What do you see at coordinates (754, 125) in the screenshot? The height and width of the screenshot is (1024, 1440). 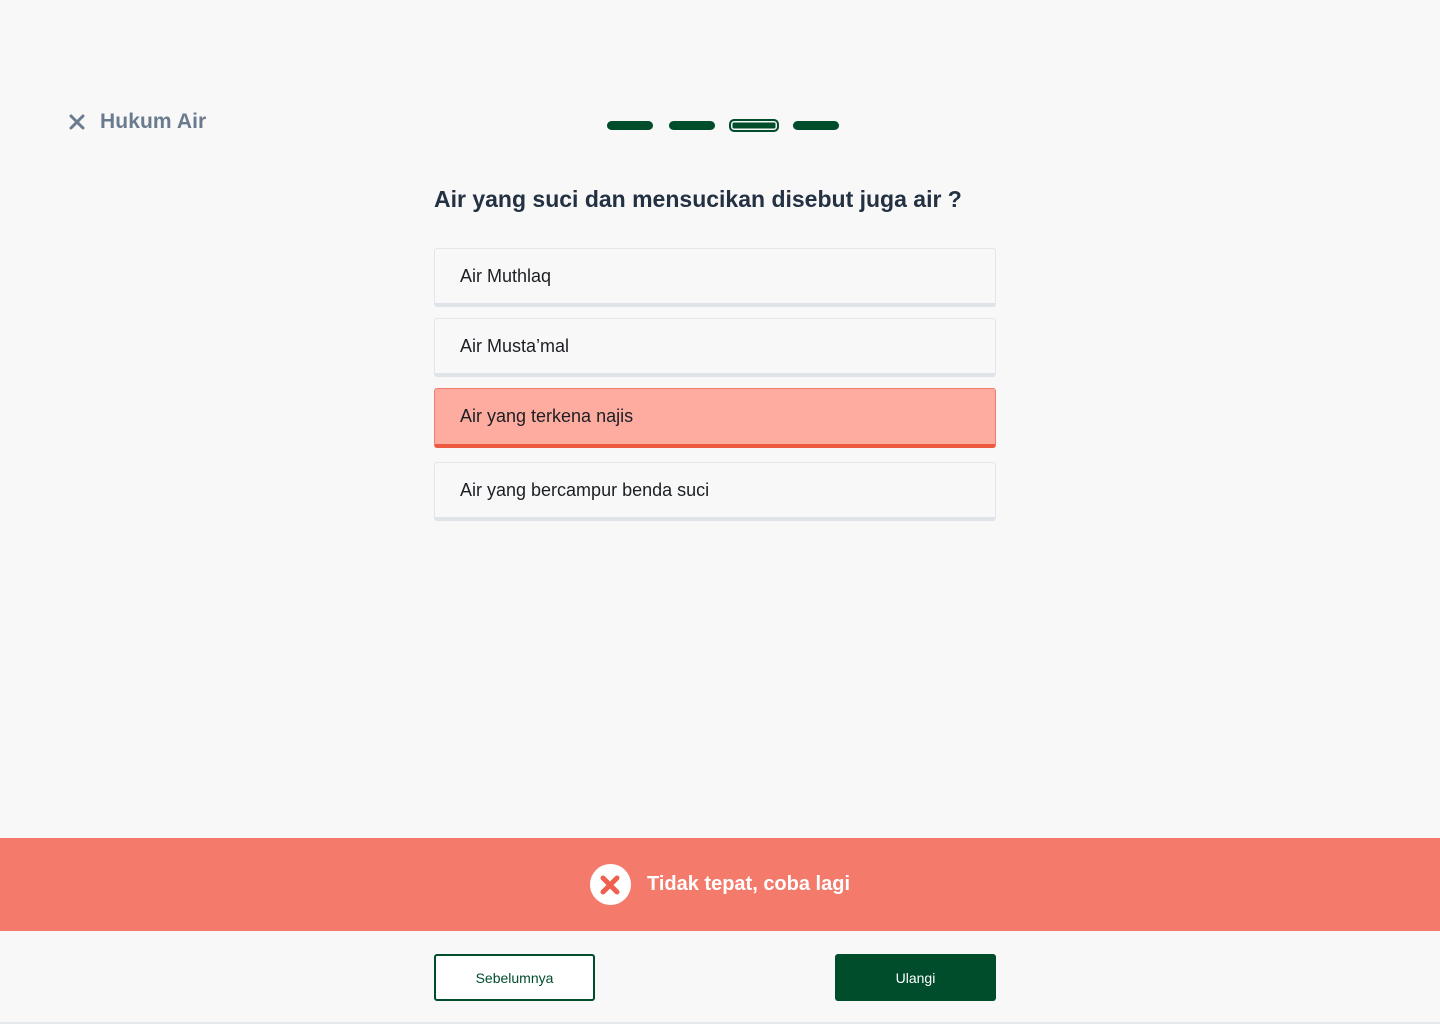 I see `progress-step-3-current` at bounding box center [754, 125].